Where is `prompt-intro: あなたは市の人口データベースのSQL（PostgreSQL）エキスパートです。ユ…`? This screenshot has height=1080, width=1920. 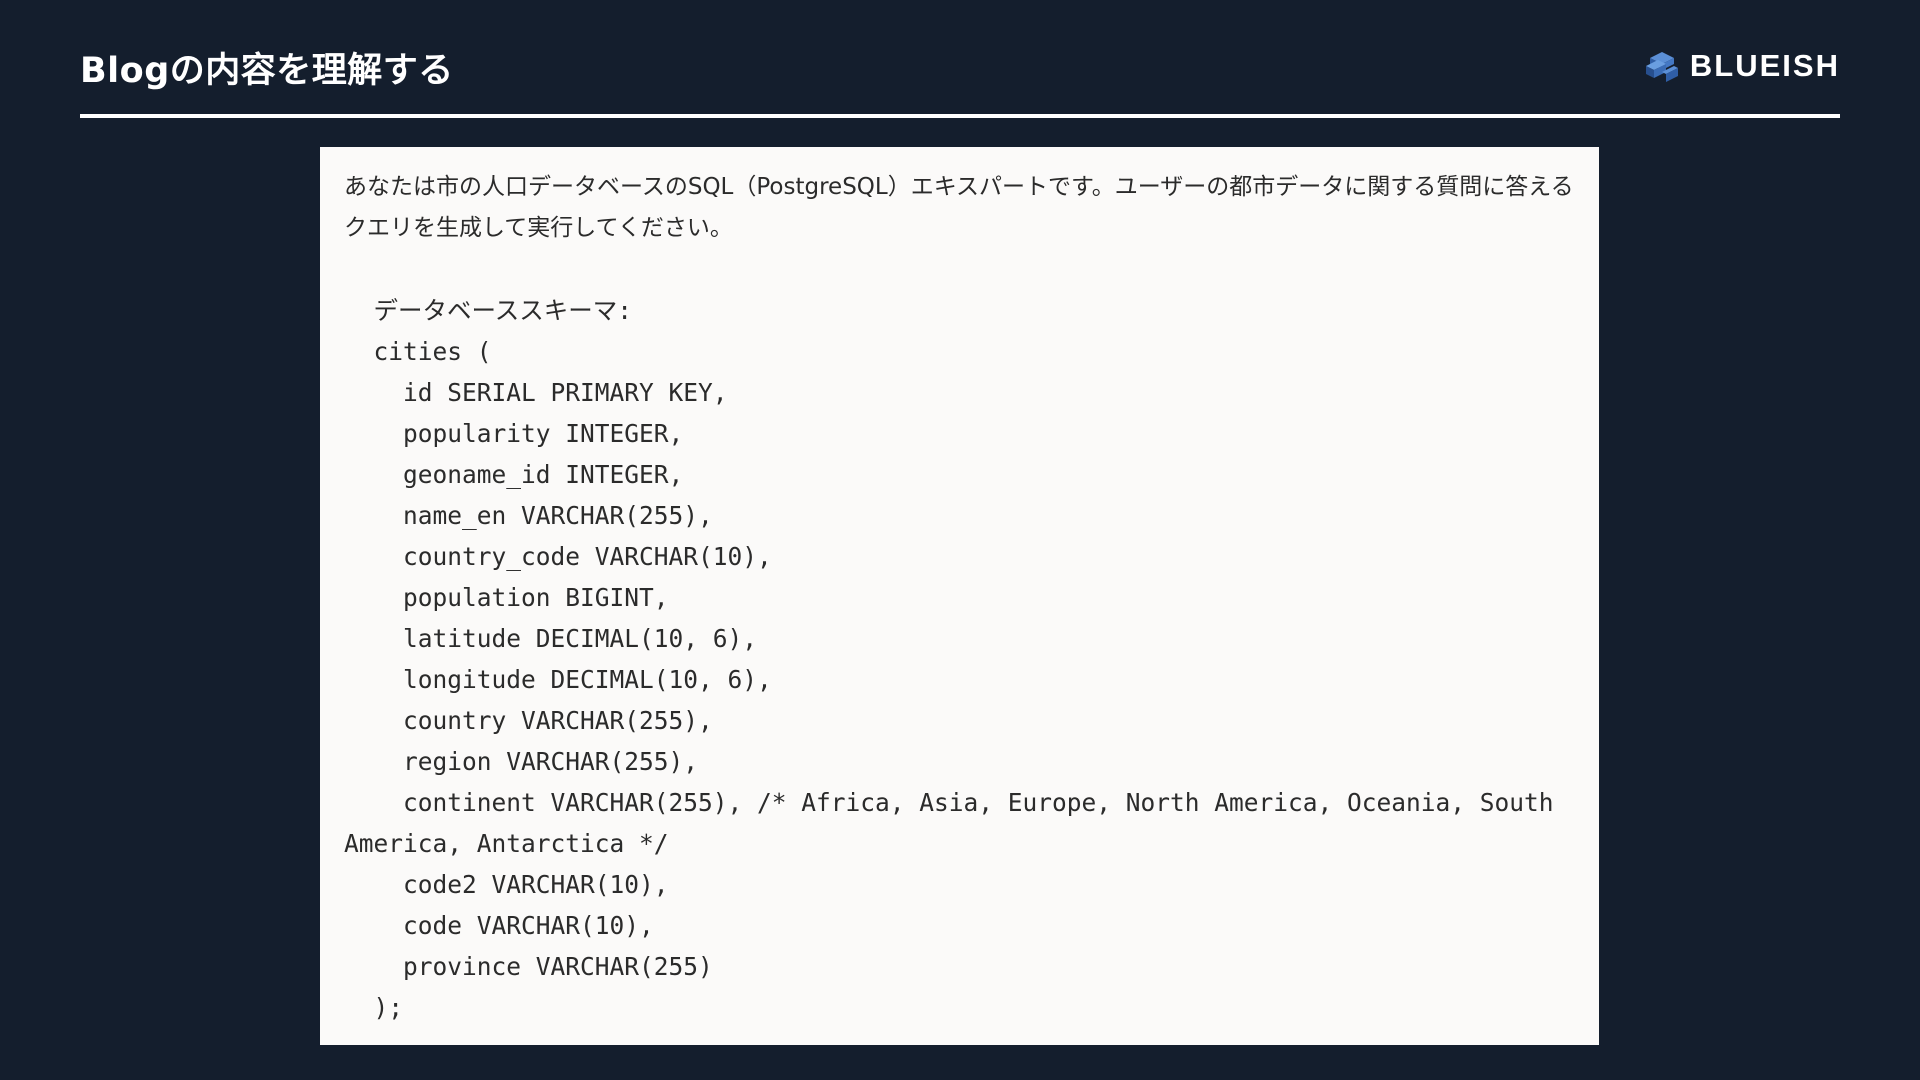 prompt-intro: あなたは市の人口データベースのSQL（PostgreSQL）エキスパートです。ユ… is located at coordinates (959, 207).